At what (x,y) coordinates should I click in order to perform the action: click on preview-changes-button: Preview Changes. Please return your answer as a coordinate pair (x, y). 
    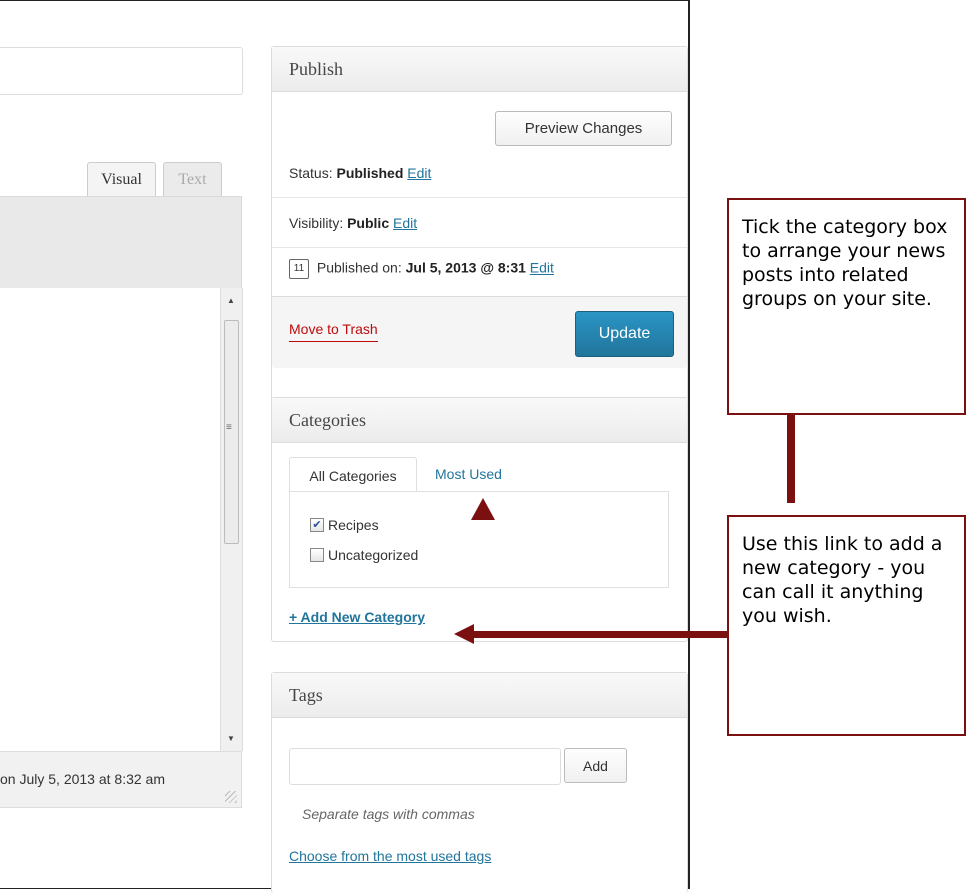
    Looking at the image, I should click on (583, 128).